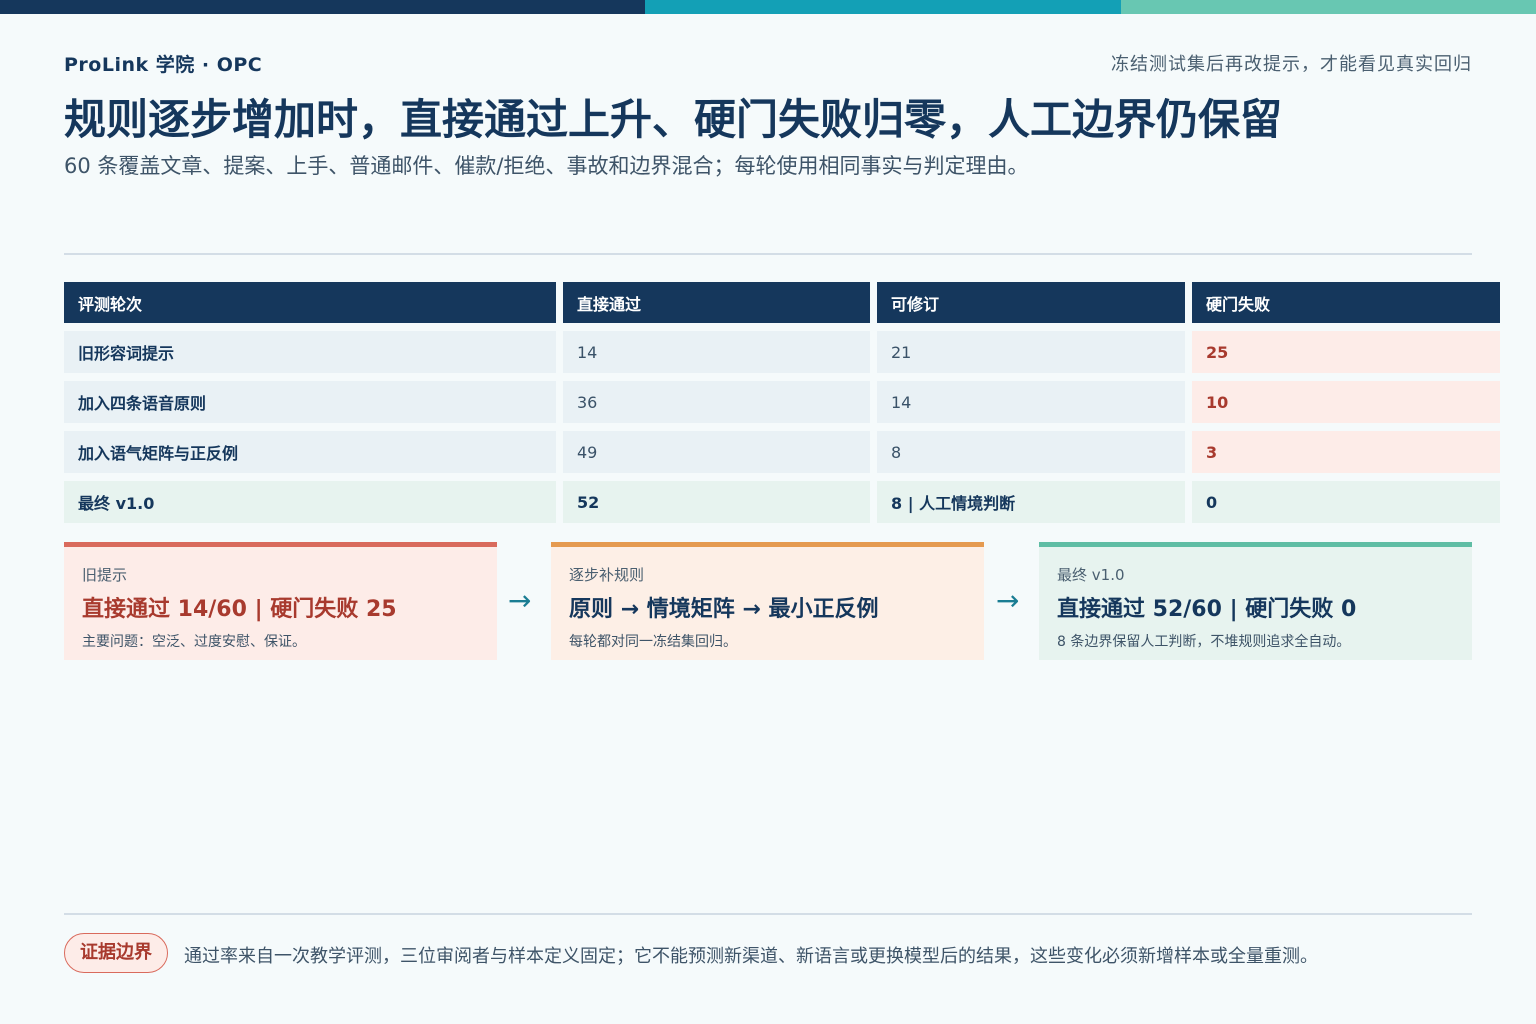 The width and height of the screenshot is (1536, 1024). What do you see at coordinates (716, 502) in the screenshot?
I see `cell-direct-pass: 52` at bounding box center [716, 502].